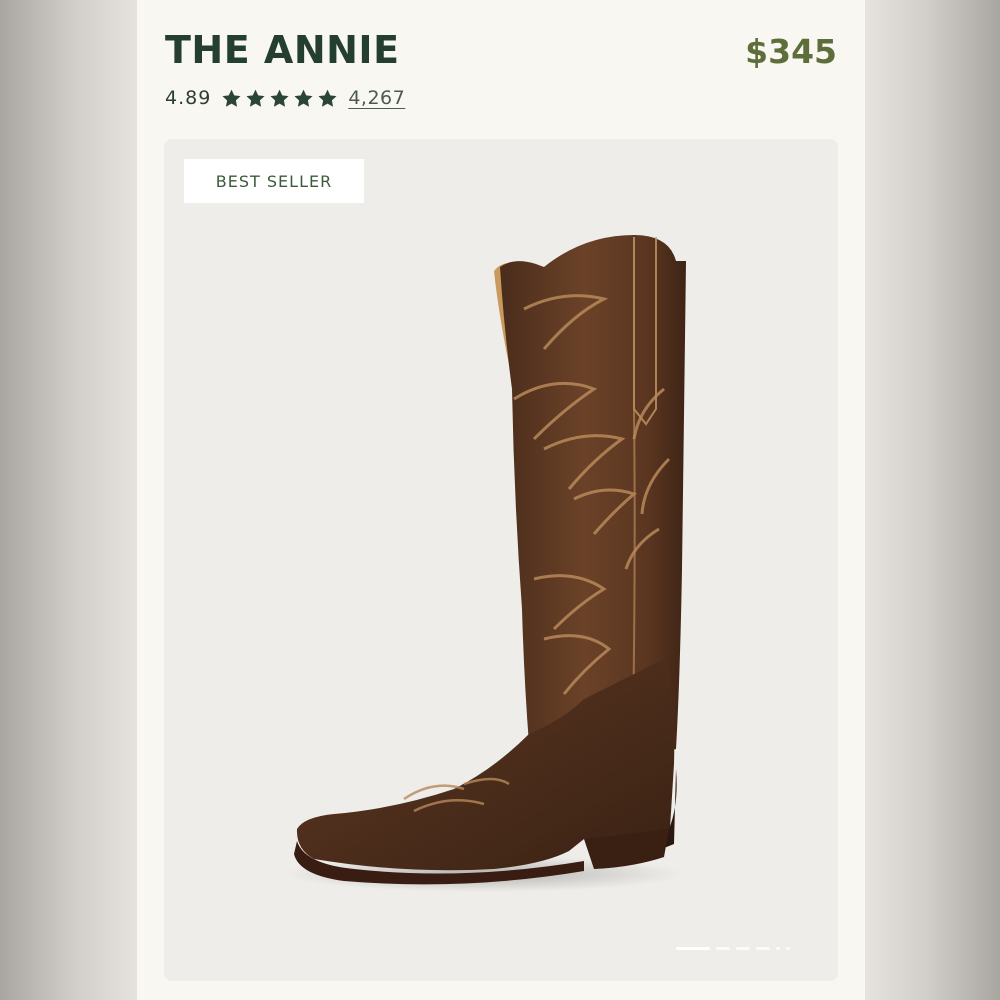  Describe the element at coordinates (68, 500) in the screenshot. I see `backdrop-left` at that location.